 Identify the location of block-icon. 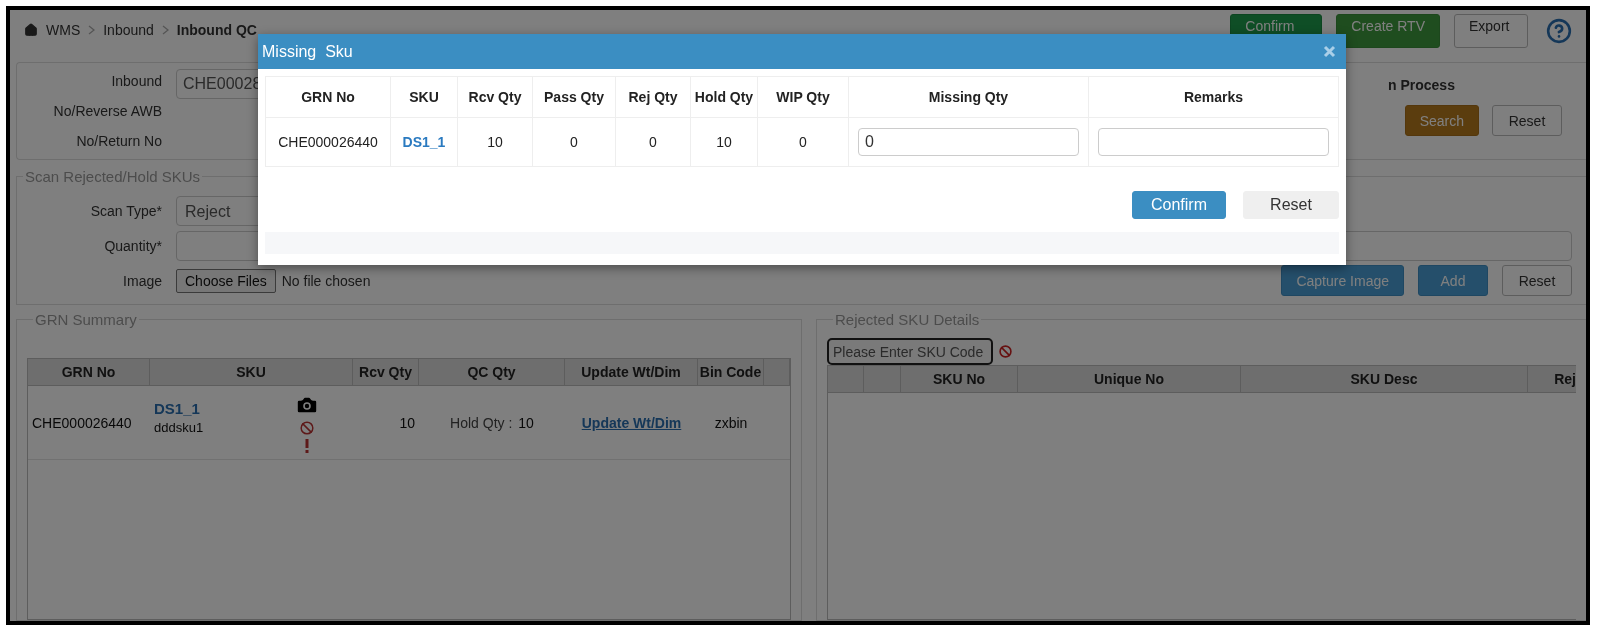
(307, 427).